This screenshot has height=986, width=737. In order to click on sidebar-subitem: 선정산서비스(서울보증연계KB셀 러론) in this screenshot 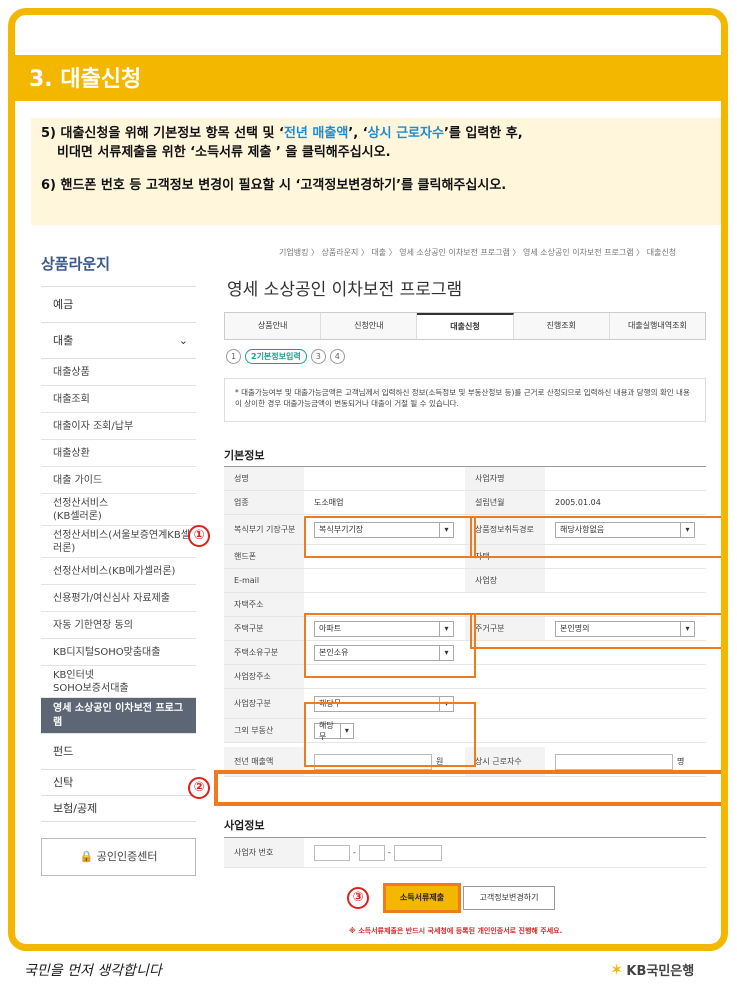, I will do `click(118, 542)`.